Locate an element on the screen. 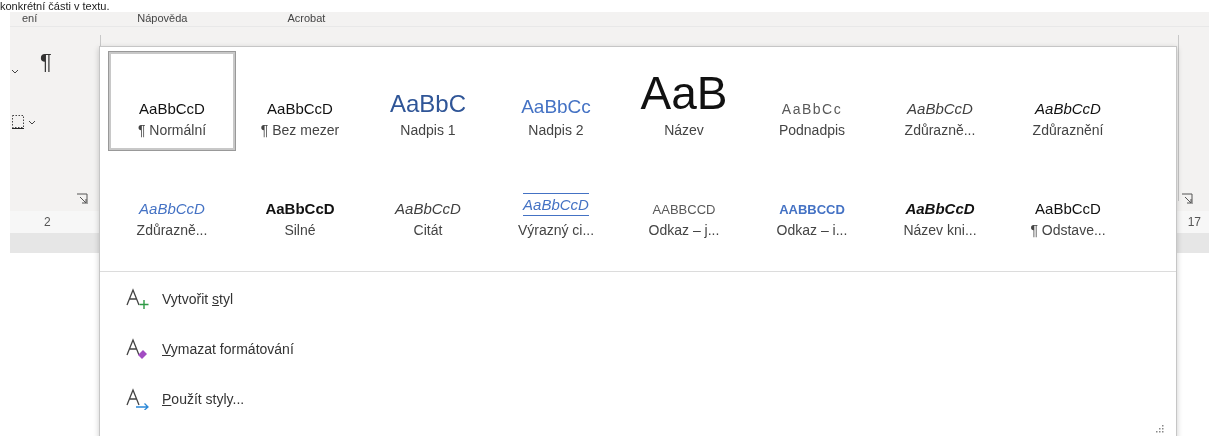  style-tile: AaBbCcD Silné is located at coordinates (300, 201).